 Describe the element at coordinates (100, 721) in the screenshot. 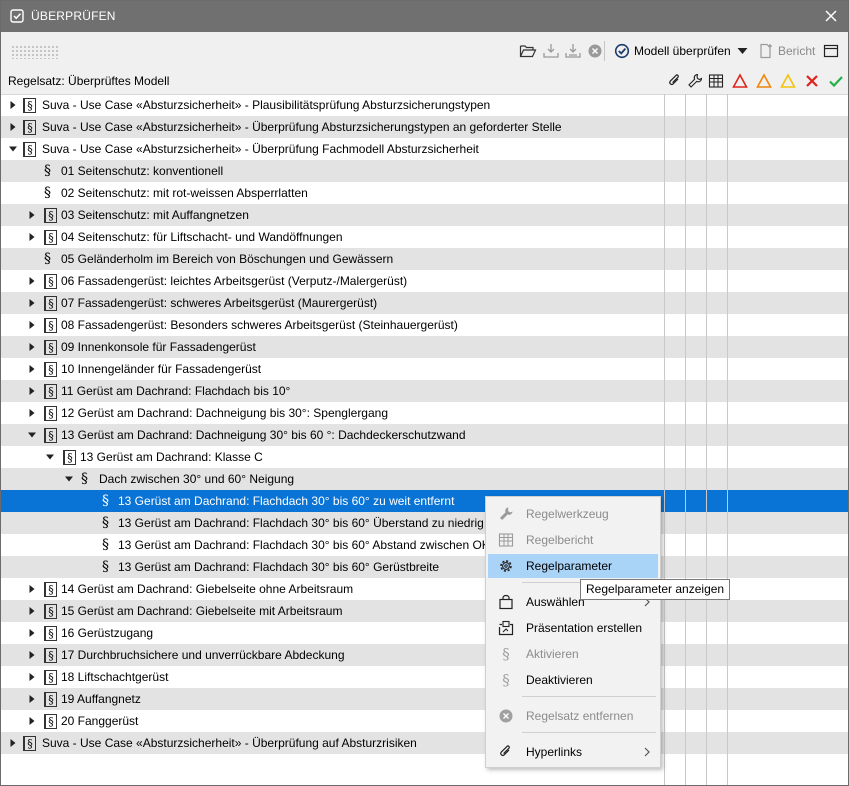

I see `tree-row-label: 20 Fanggerüst` at that location.